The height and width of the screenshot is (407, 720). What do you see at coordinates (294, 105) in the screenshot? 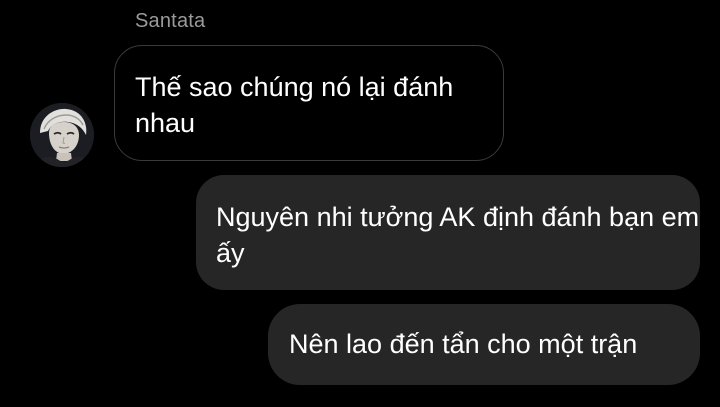
I see `message-text: Thế sao chúng nó lại đánh nhau` at bounding box center [294, 105].